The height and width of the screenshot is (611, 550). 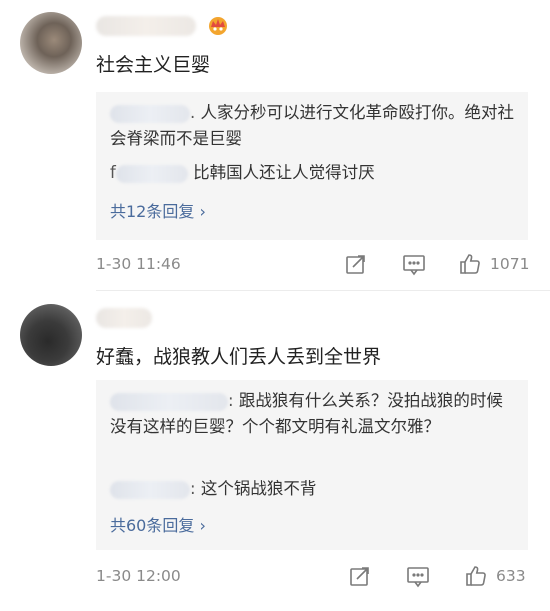 What do you see at coordinates (218, 25) in the screenshot?
I see `crown-badge-icon` at bounding box center [218, 25].